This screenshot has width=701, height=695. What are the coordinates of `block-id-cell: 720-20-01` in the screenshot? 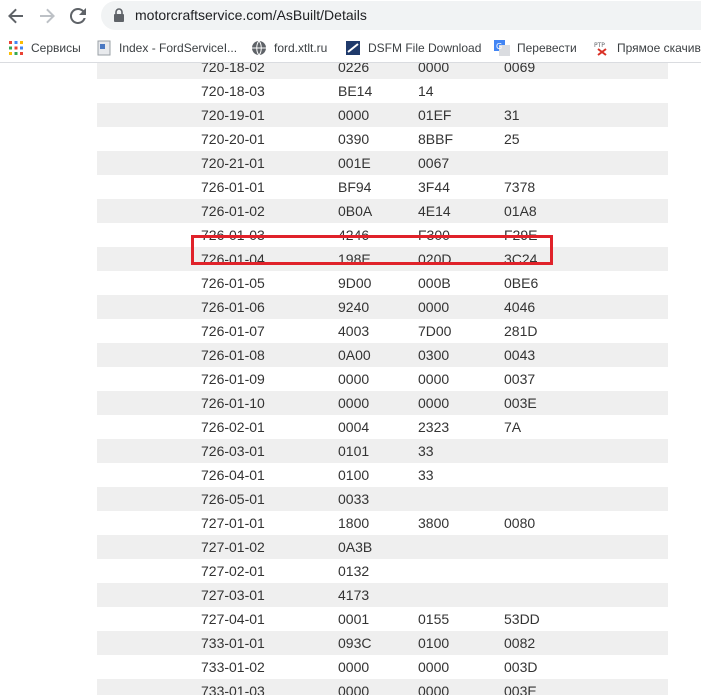 It's located at (233, 139).